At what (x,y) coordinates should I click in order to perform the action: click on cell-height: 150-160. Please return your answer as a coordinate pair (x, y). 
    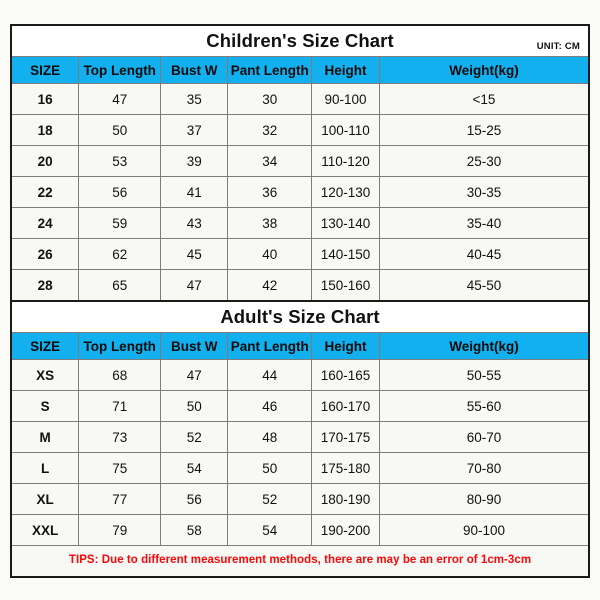
    Looking at the image, I should click on (345, 285).